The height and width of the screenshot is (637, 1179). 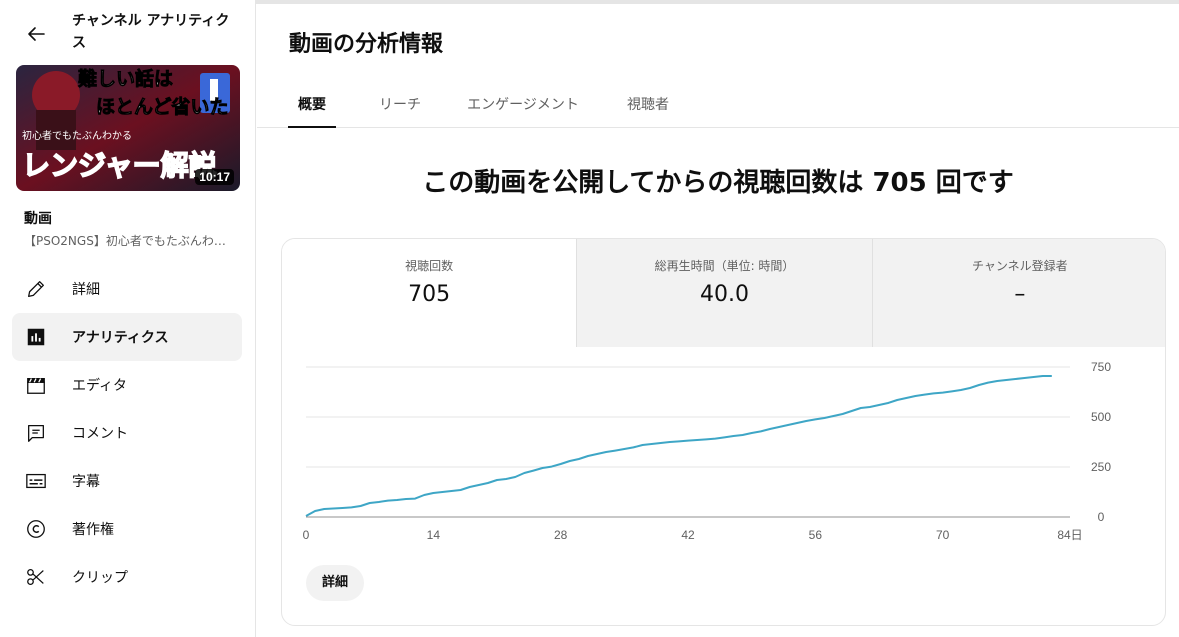 What do you see at coordinates (38, 219) in the screenshot?
I see `video-label: 動画` at bounding box center [38, 219].